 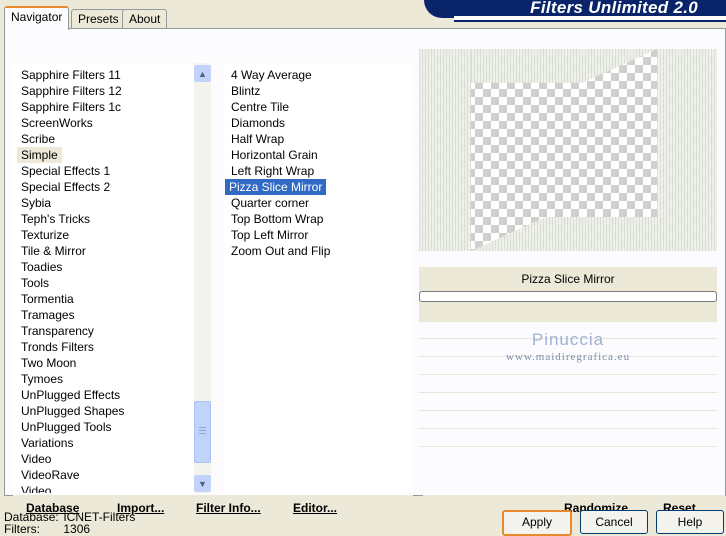 I want to click on filter-item-label: Half Wrap, so click(x=258, y=139).